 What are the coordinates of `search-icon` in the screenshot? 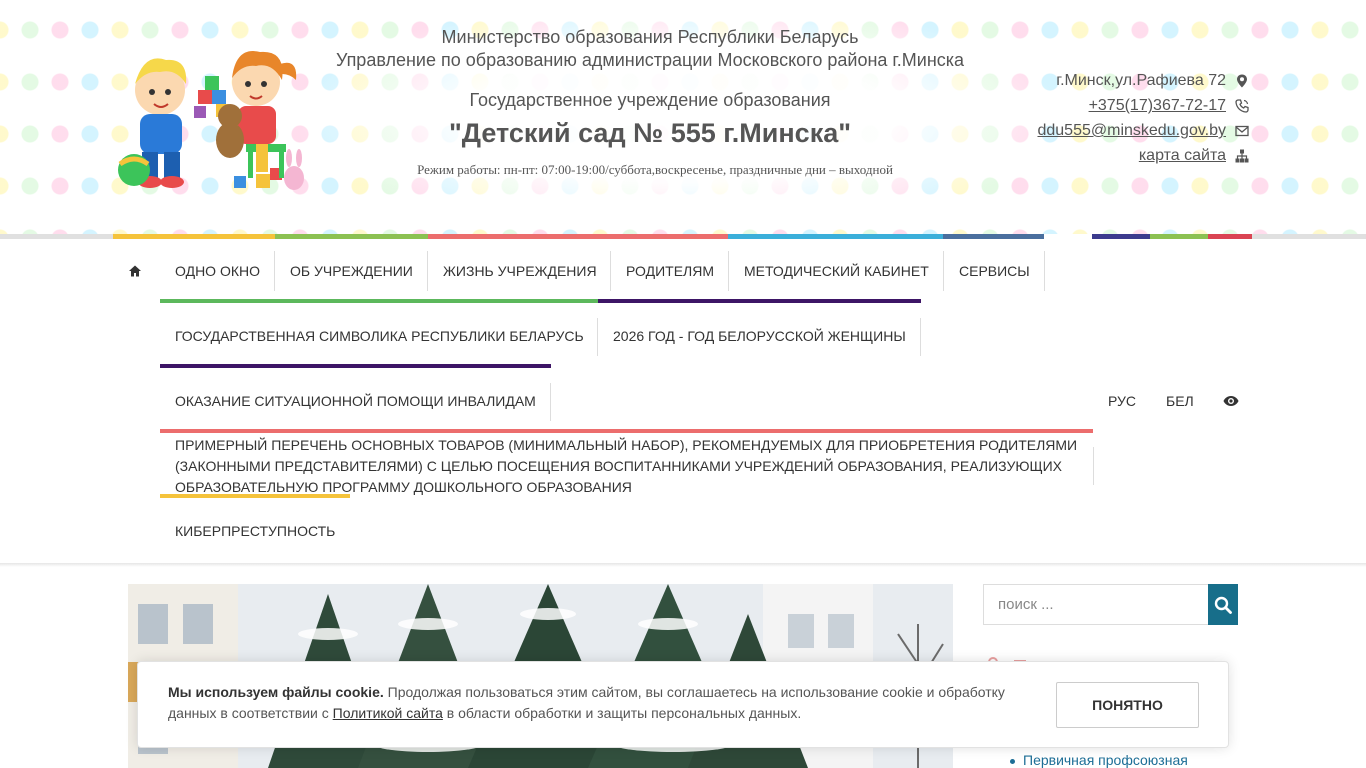 It's located at (1223, 605).